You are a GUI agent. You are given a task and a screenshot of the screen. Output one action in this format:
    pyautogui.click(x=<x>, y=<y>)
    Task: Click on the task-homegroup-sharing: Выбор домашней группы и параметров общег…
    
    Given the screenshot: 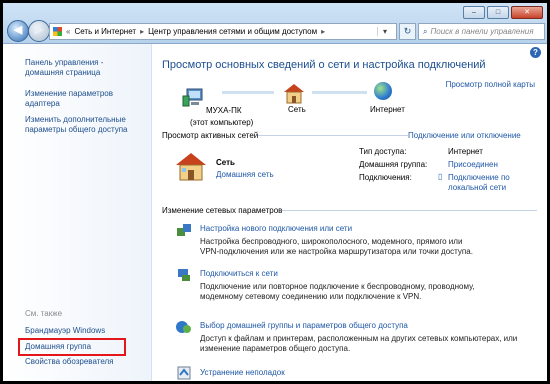 What is the action you would take?
    pyautogui.click(x=304, y=325)
    